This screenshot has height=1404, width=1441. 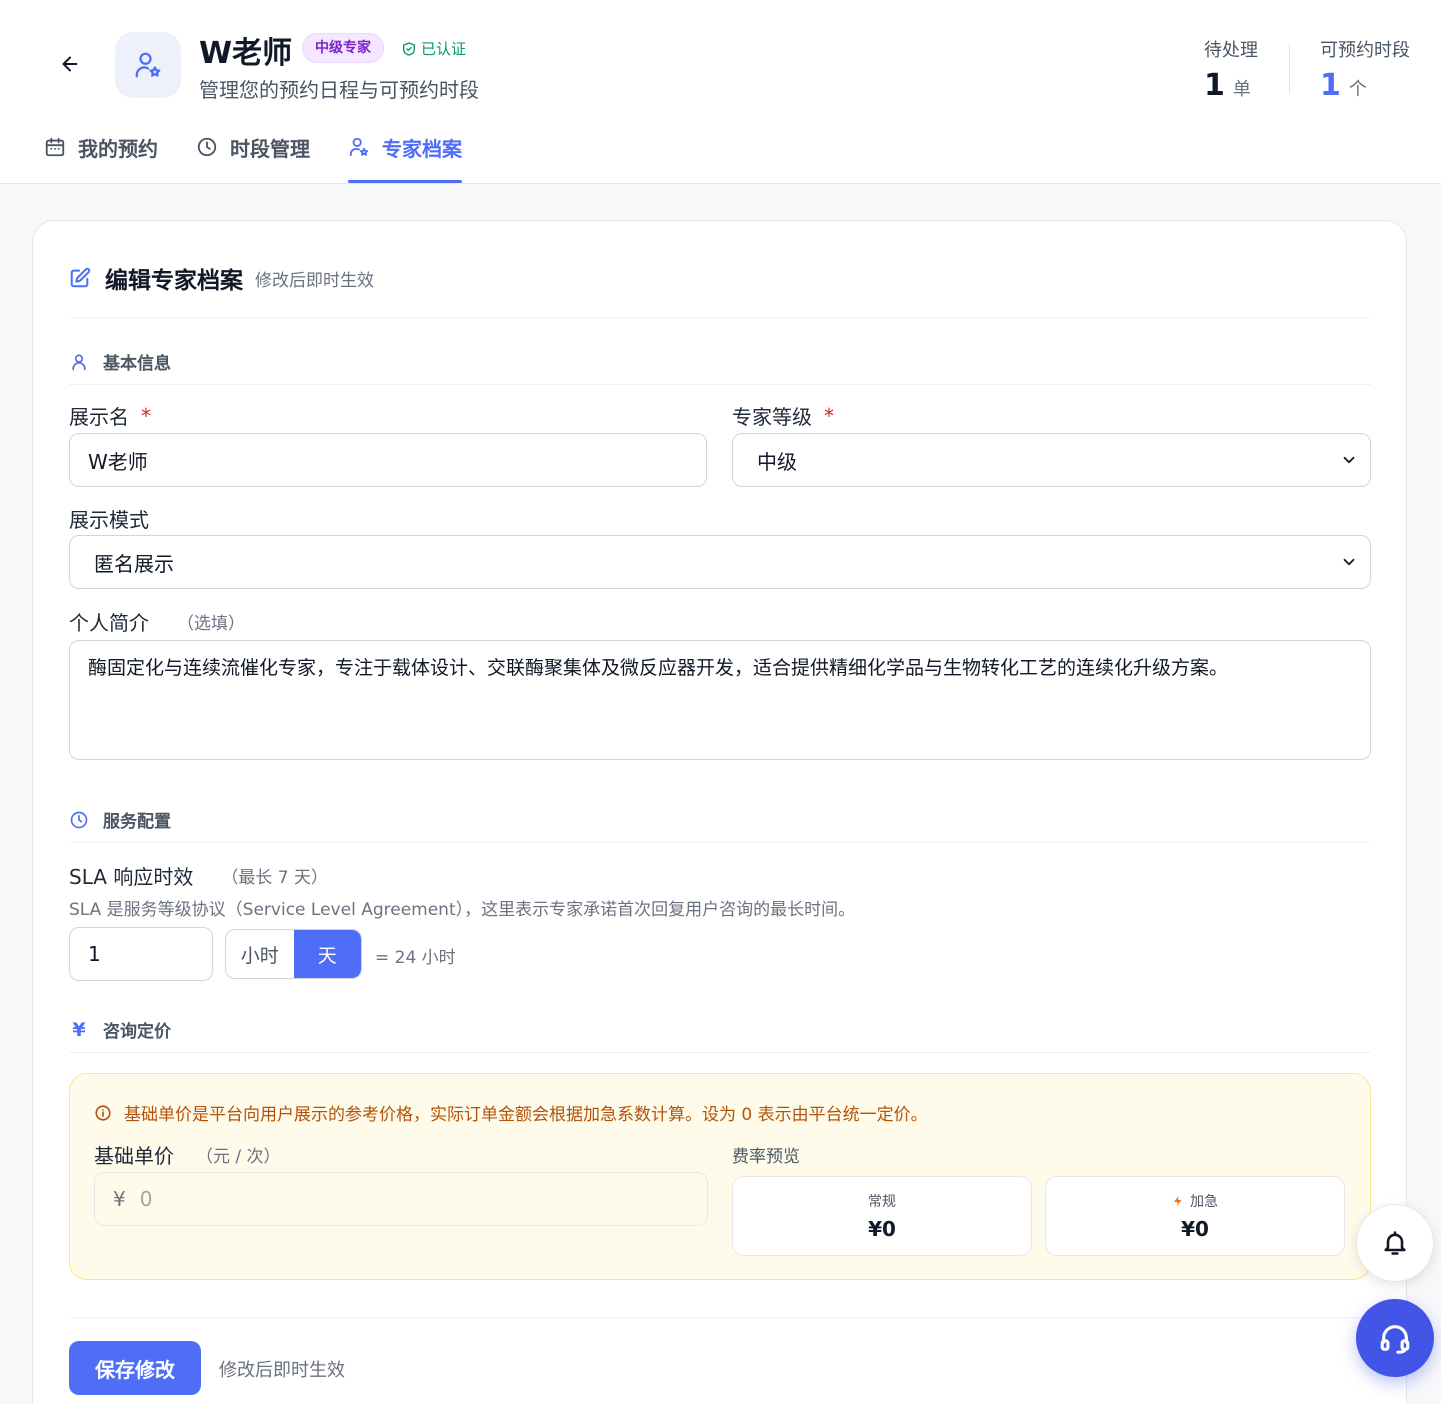 I want to click on tab-label: 我的预约, so click(x=118, y=148).